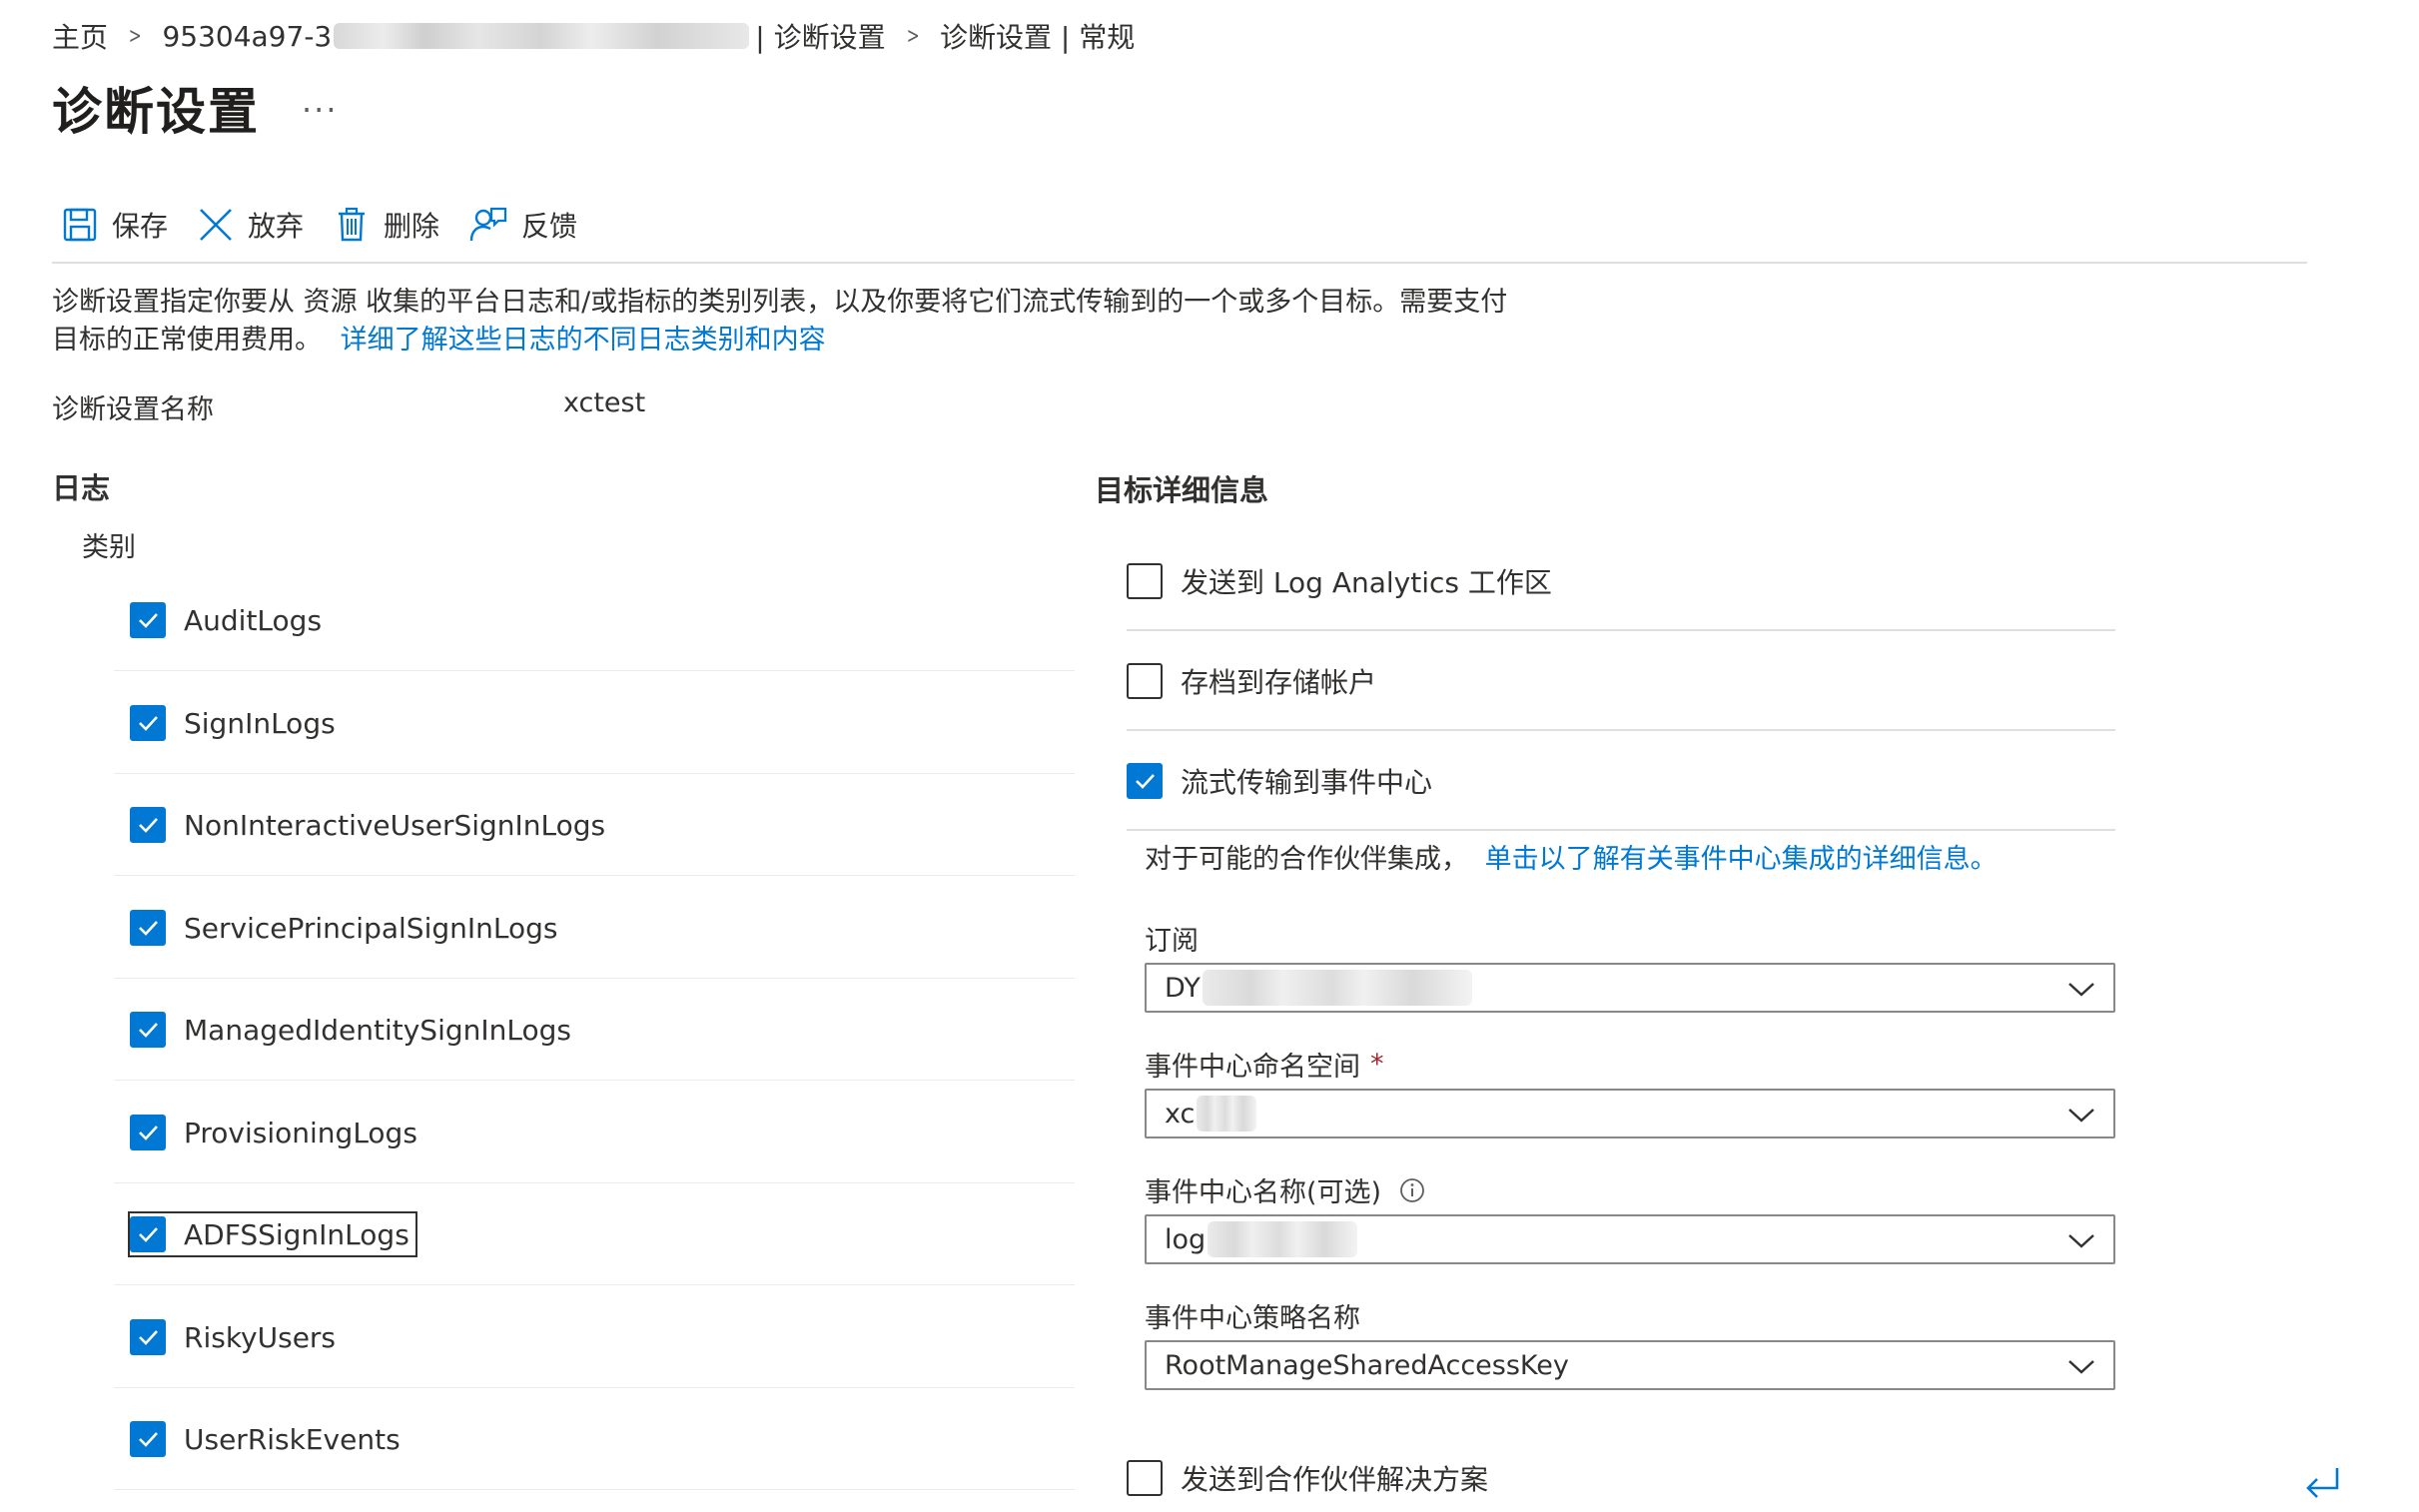  Describe the element at coordinates (583, 340) in the screenshot. I see `learn-more-link: 详细了解这些日志的不同日志类别和内容` at that location.